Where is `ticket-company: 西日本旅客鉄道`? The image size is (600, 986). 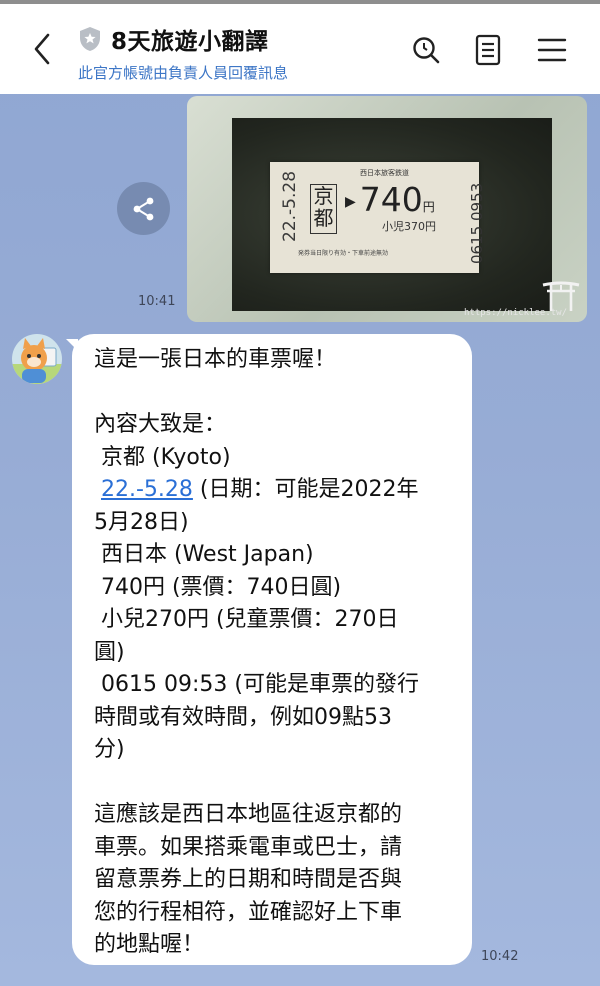
ticket-company: 西日本旅客鉄道 is located at coordinates (384, 173).